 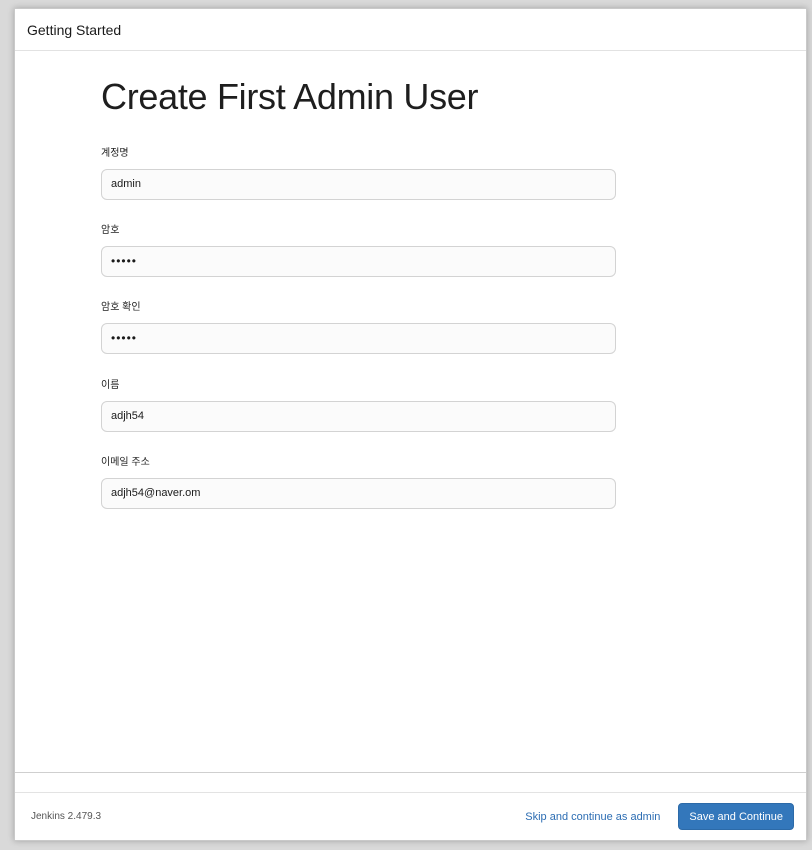 I want to click on fullname-label: 이름, so click(x=110, y=385).